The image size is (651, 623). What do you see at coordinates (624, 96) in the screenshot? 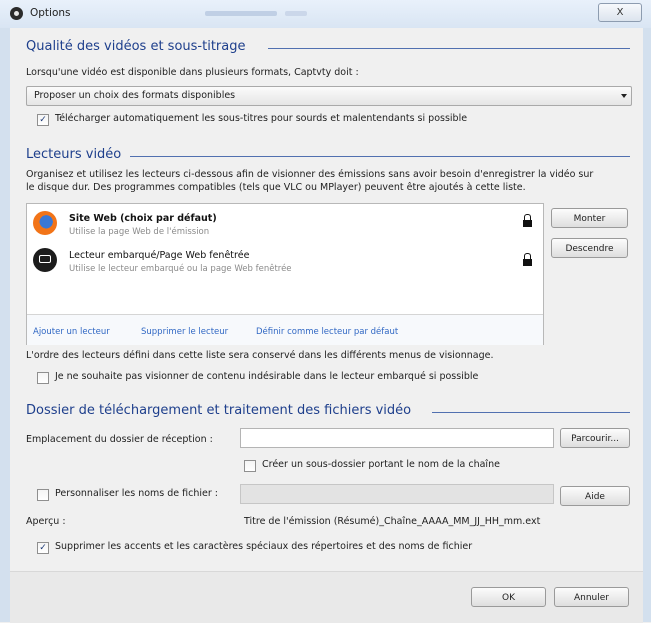
I see `chevron-down-icon` at bounding box center [624, 96].